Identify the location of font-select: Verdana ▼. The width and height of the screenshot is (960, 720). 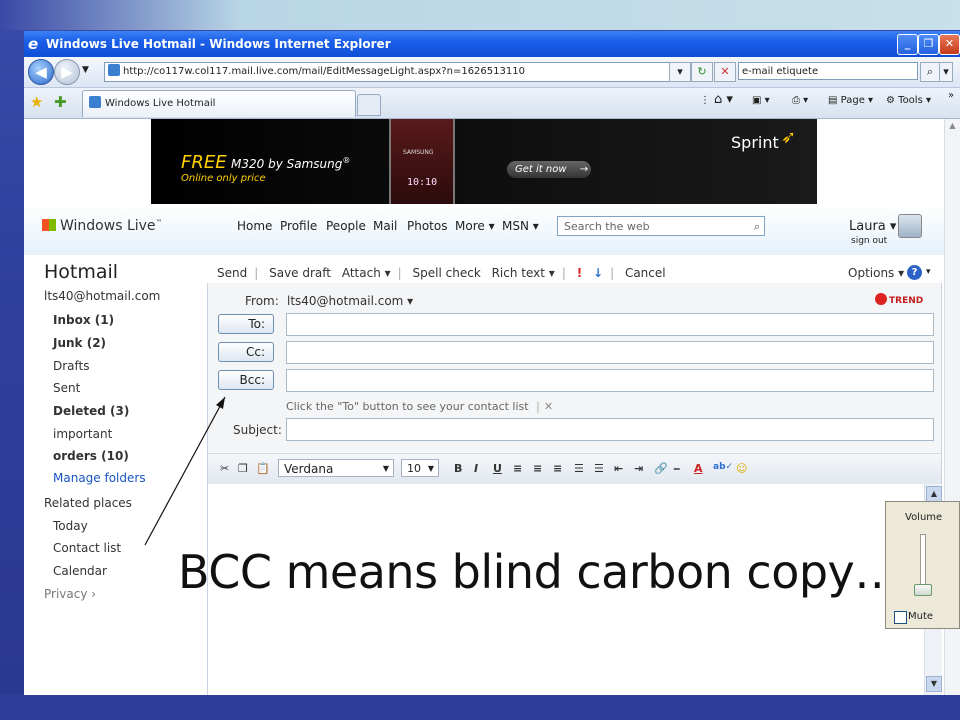
(336, 468).